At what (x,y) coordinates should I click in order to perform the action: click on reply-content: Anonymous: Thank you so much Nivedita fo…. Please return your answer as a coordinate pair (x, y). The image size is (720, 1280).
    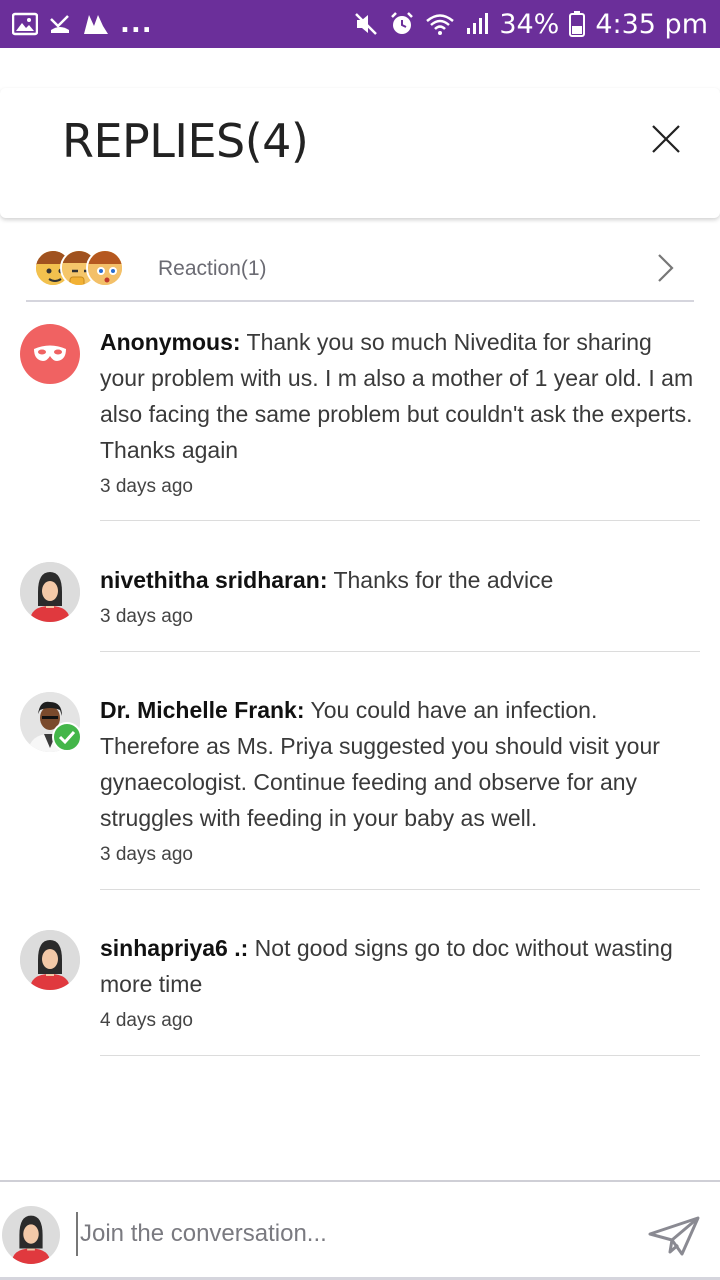
    Looking at the image, I should click on (400, 396).